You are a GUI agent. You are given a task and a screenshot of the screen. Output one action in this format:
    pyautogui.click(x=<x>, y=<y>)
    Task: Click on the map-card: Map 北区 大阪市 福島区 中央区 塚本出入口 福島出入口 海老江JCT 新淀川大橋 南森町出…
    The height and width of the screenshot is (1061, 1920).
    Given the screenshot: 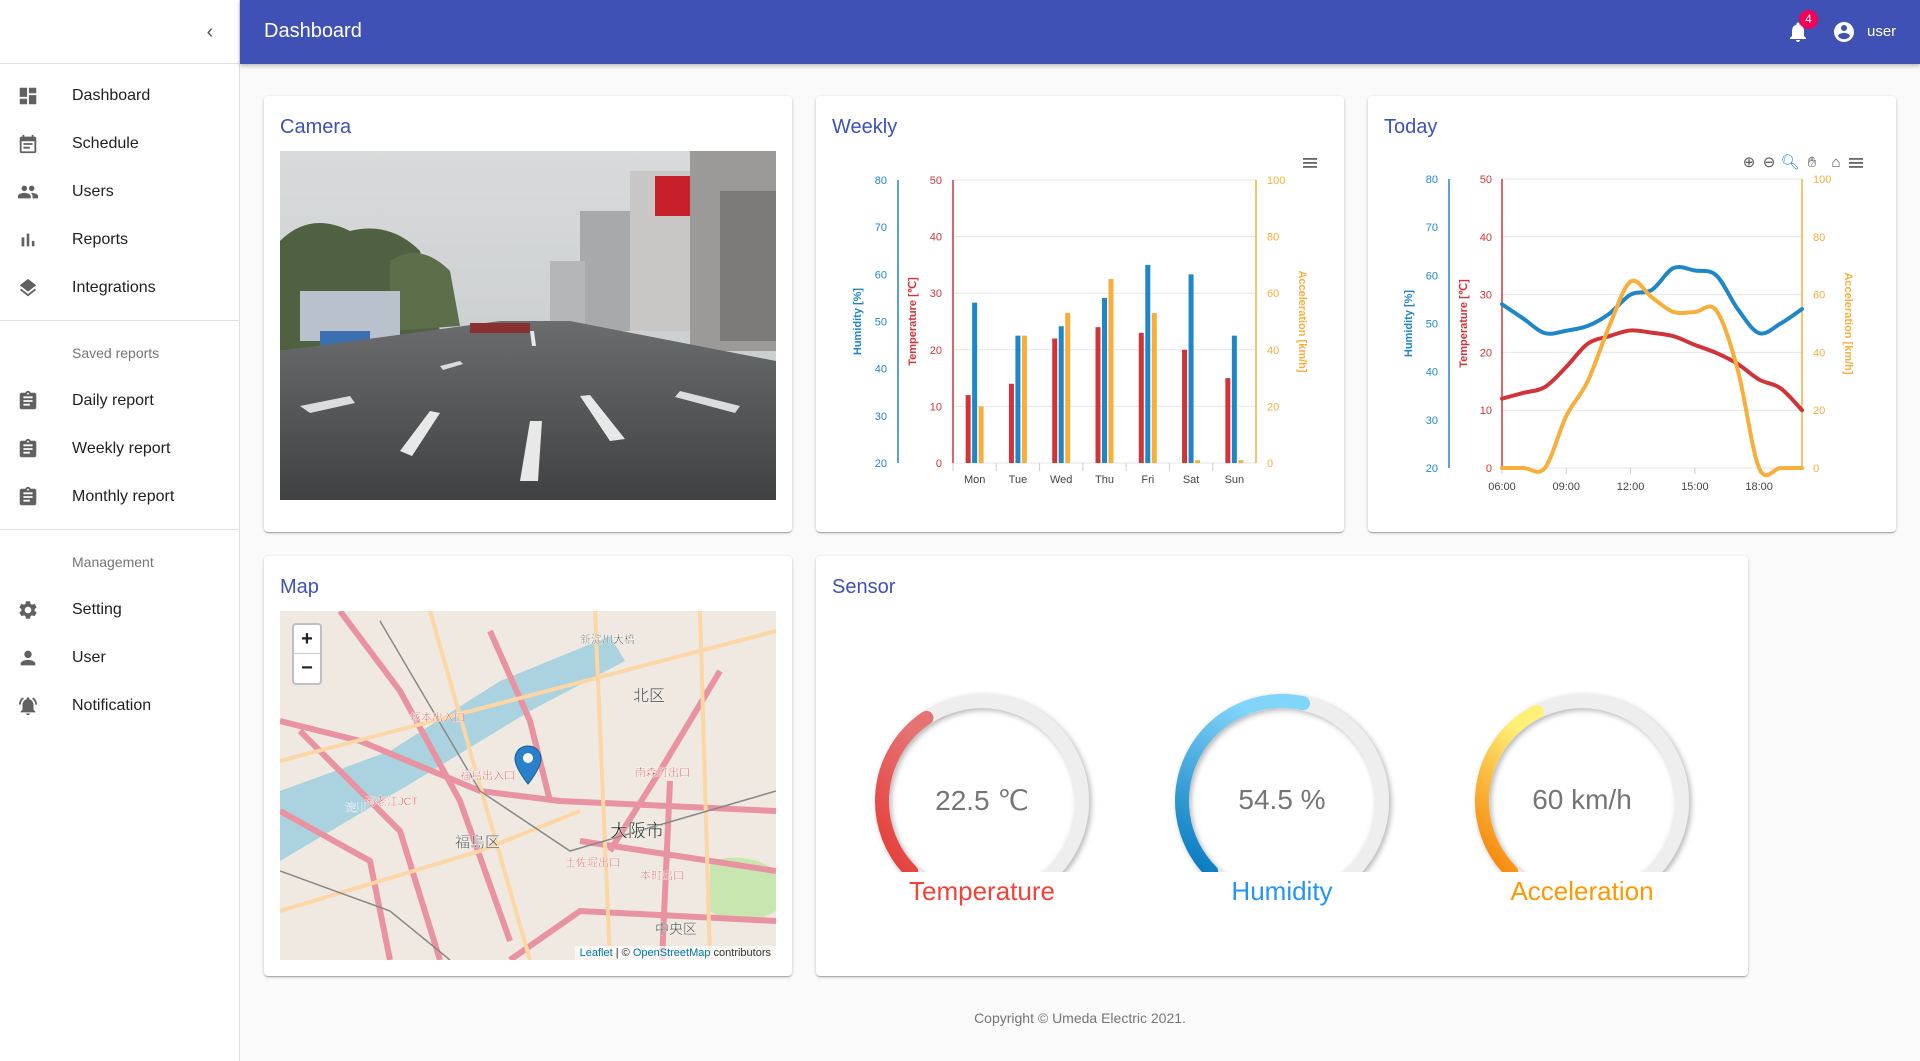 What is the action you would take?
    pyautogui.click(x=528, y=766)
    